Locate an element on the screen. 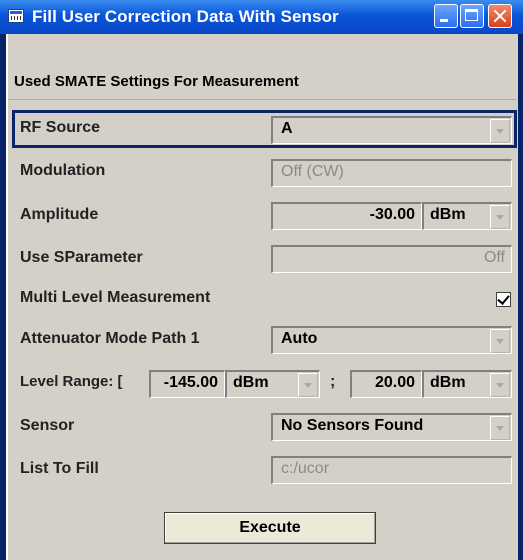 The image size is (523, 560). rf-source-select: A is located at coordinates (391, 130).